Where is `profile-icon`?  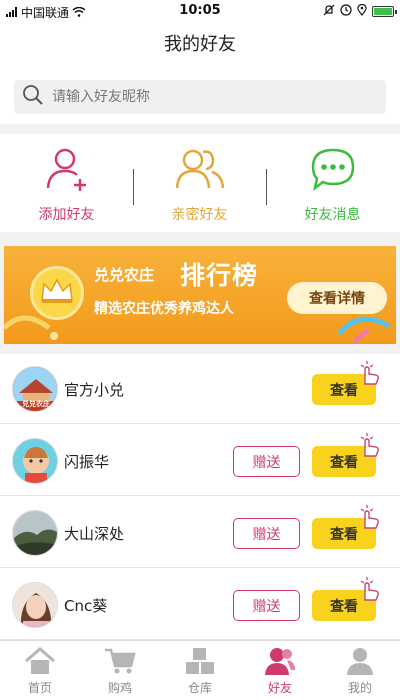
profile-icon is located at coordinates (360, 661).